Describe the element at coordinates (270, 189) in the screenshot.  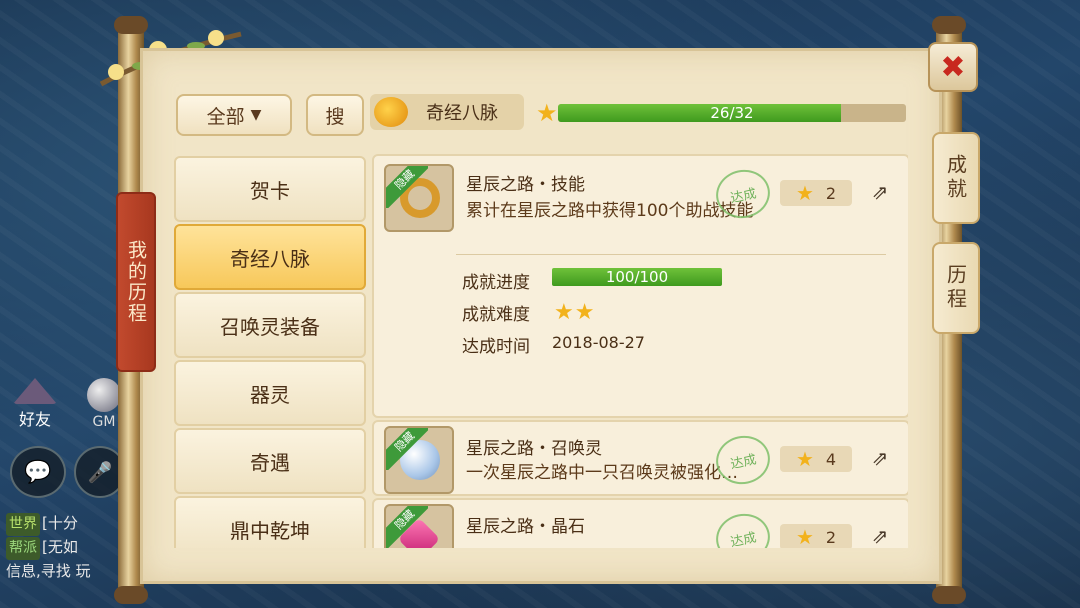
I see `category-item-greeting-card: 贺卡` at that location.